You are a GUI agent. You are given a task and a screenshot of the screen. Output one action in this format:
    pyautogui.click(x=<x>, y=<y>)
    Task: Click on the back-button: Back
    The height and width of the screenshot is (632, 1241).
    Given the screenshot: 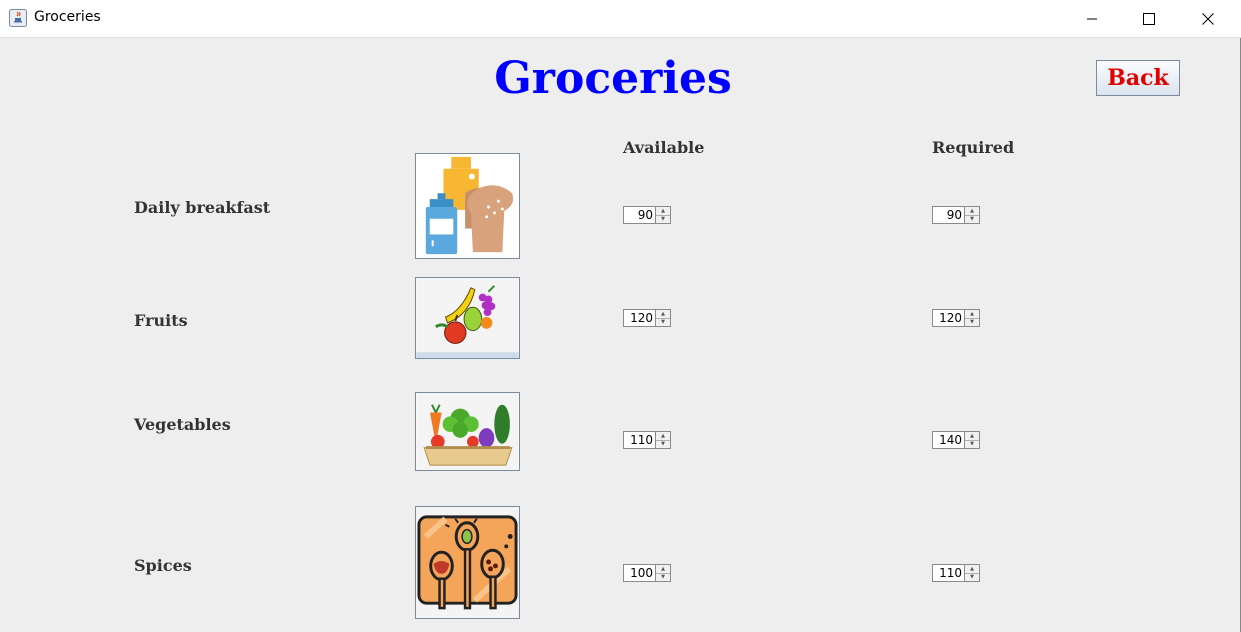 What is the action you would take?
    pyautogui.click(x=1138, y=78)
    